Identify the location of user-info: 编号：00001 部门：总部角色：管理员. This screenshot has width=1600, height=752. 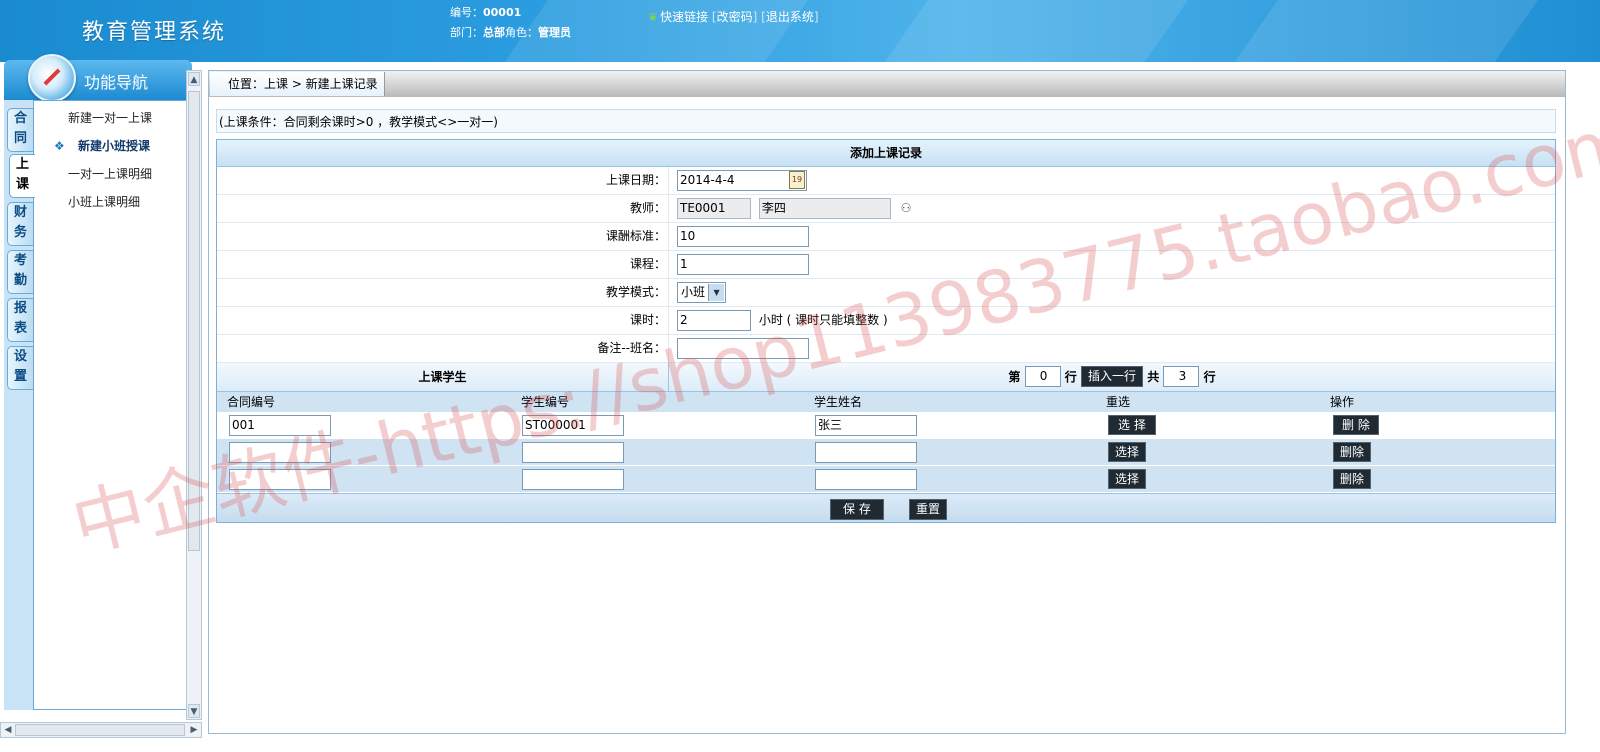
(510, 23).